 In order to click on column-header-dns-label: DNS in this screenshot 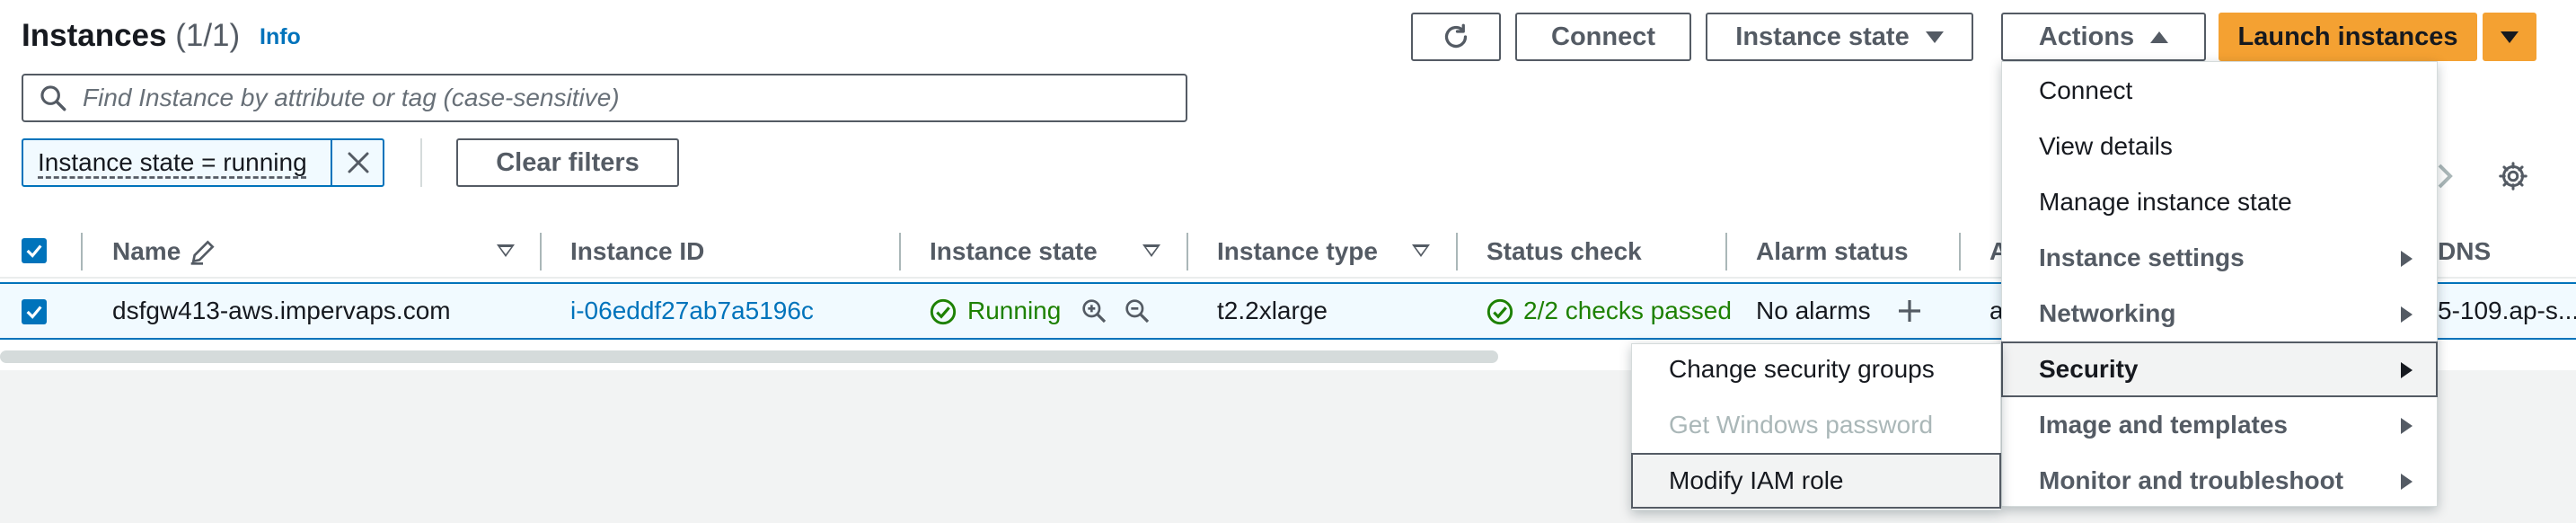, I will do `click(2465, 251)`.